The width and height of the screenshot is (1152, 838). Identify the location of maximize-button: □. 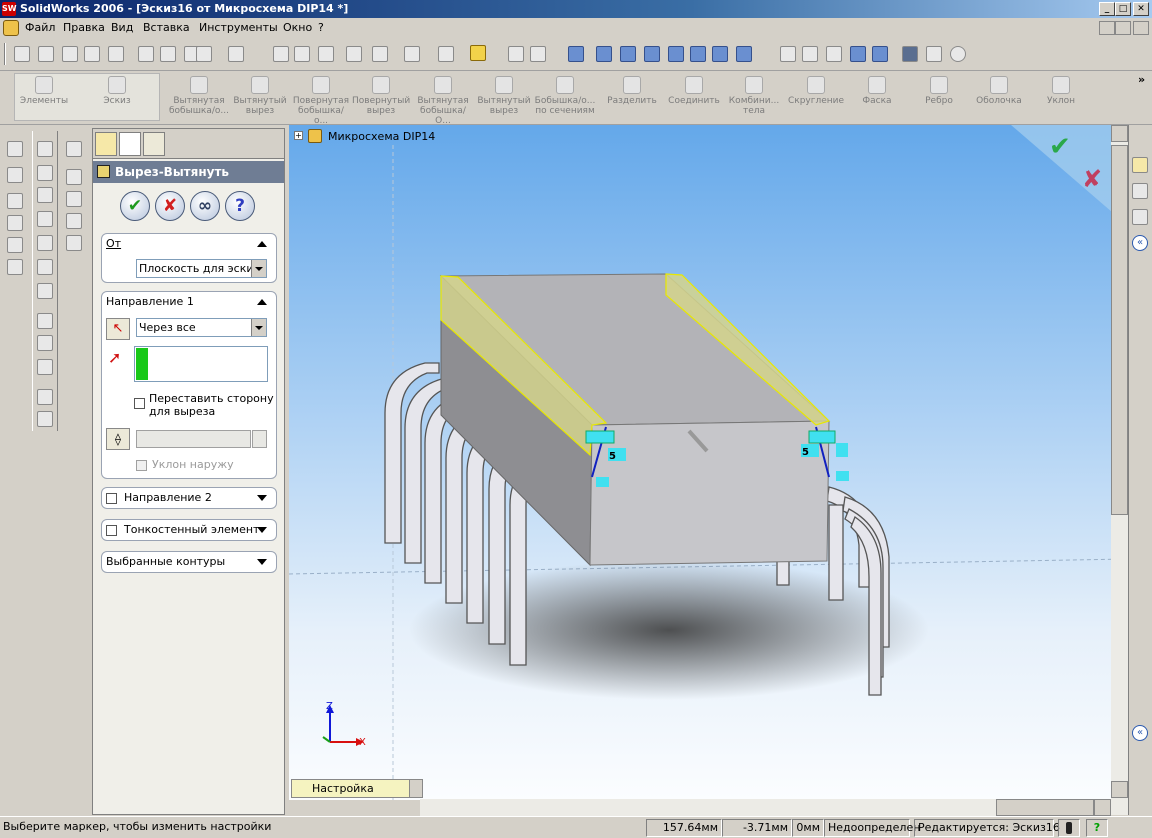
(1123, 9).